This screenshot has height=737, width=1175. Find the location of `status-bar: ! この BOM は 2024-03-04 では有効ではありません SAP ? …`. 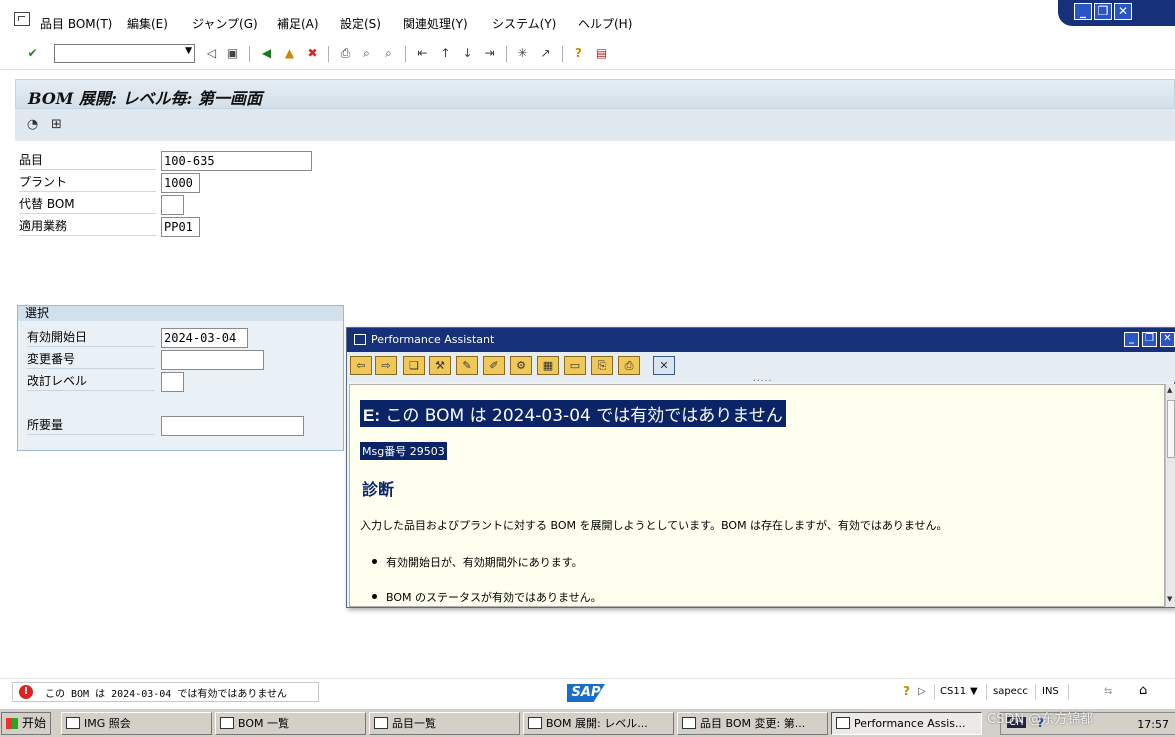

status-bar: ! この BOM は 2024-03-04 では有効ではありません SAP ? … is located at coordinates (587, 692).